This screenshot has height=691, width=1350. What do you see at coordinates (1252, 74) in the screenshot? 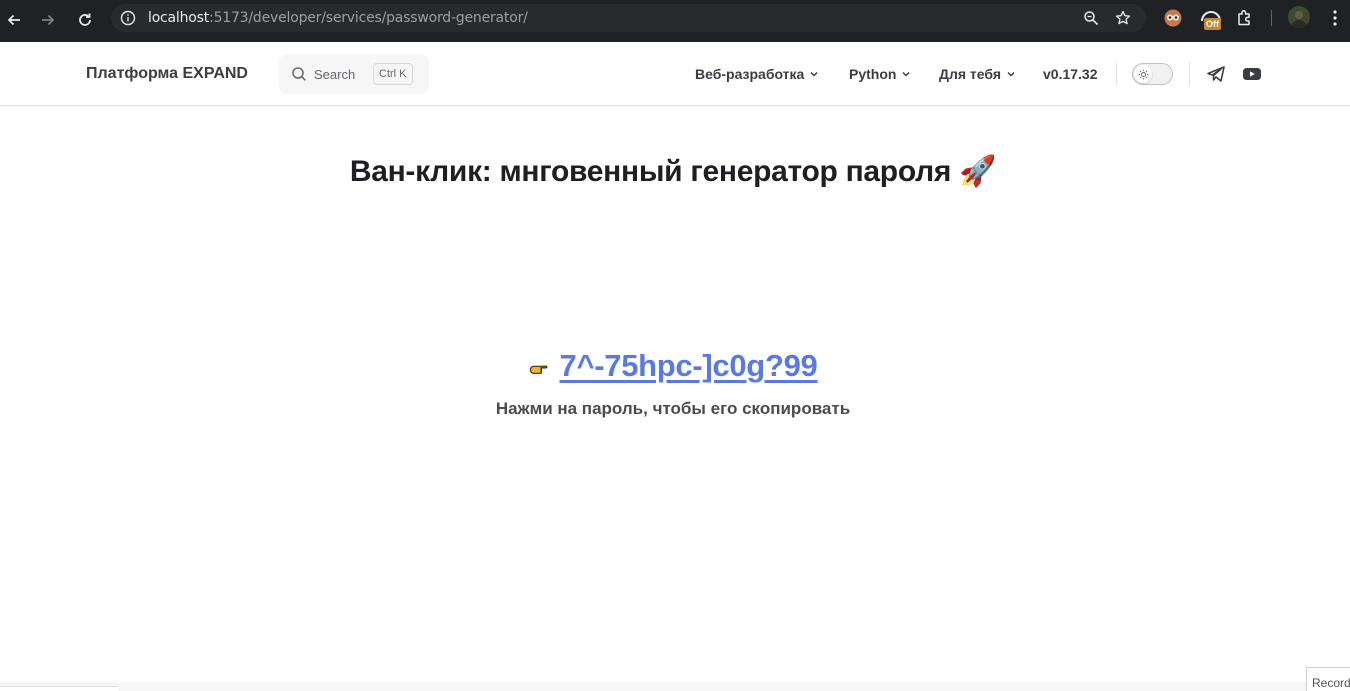
I see `youtube-icon` at bounding box center [1252, 74].